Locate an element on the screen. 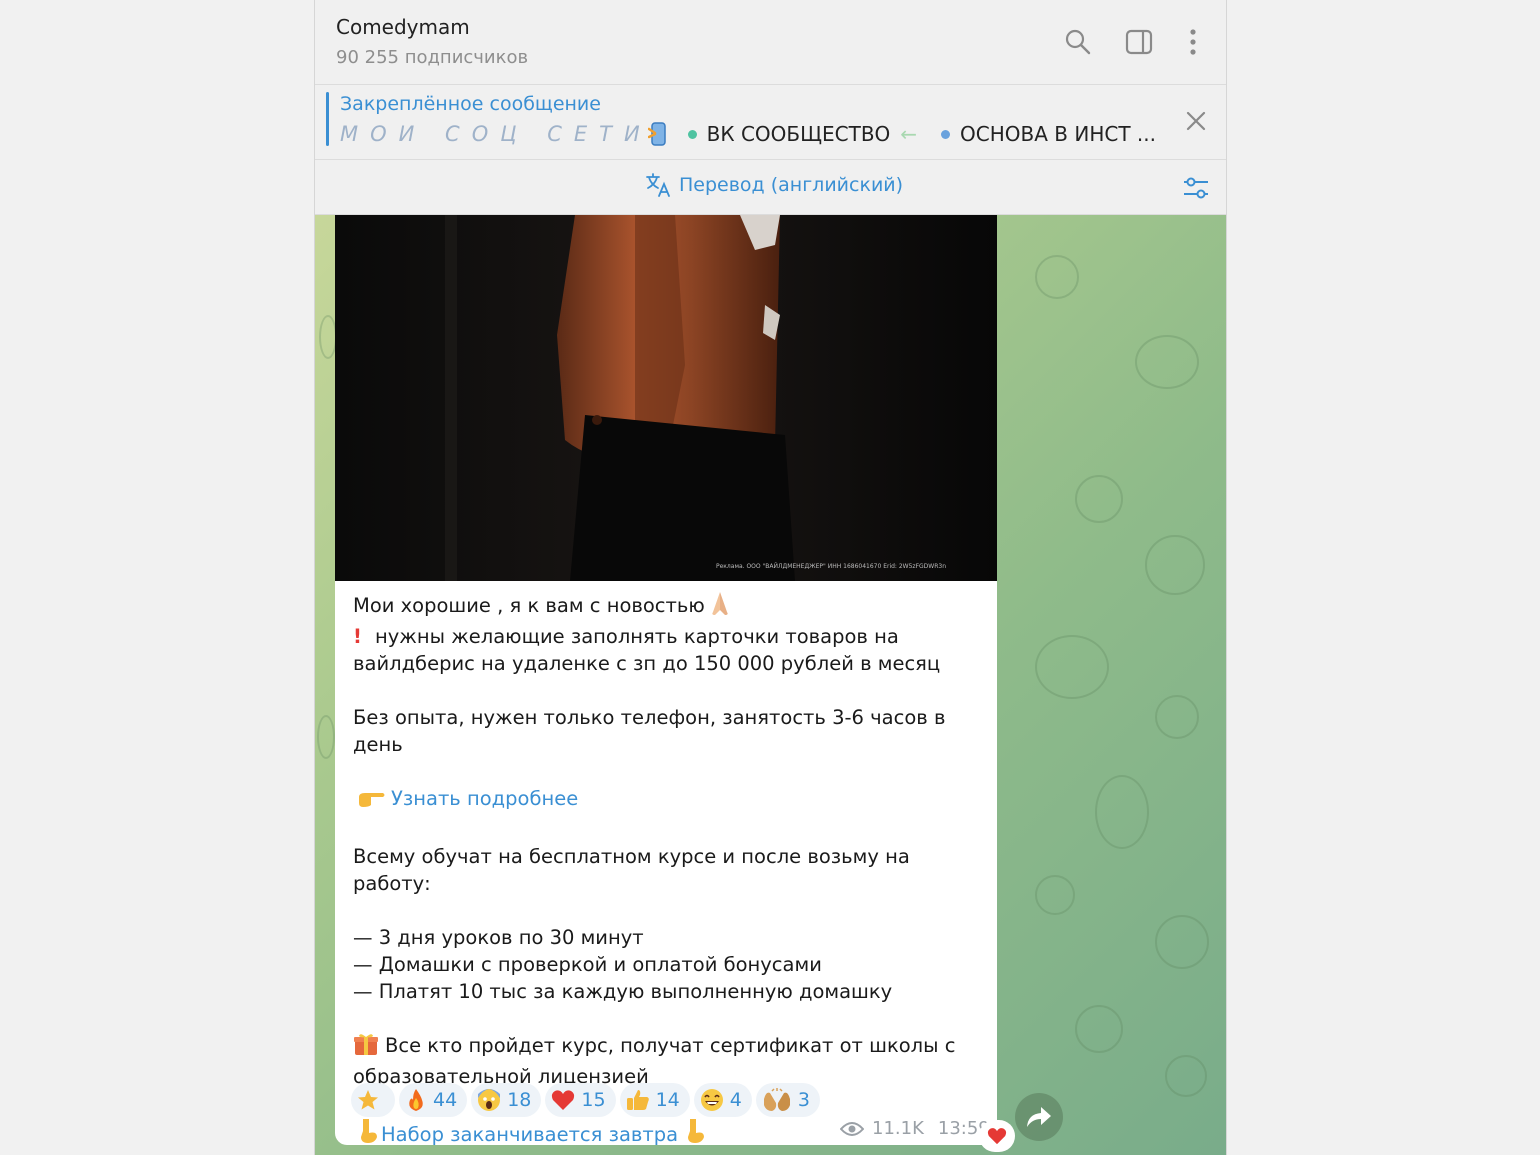 The width and height of the screenshot is (1540, 1155). close-icon is located at coordinates (1196, 121).